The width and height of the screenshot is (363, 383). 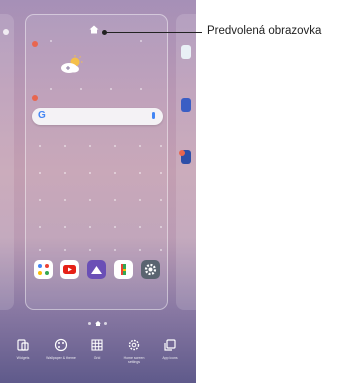 What do you see at coordinates (134, 360) in the screenshot?
I see `toolbar-label: Home screen settings` at bounding box center [134, 360].